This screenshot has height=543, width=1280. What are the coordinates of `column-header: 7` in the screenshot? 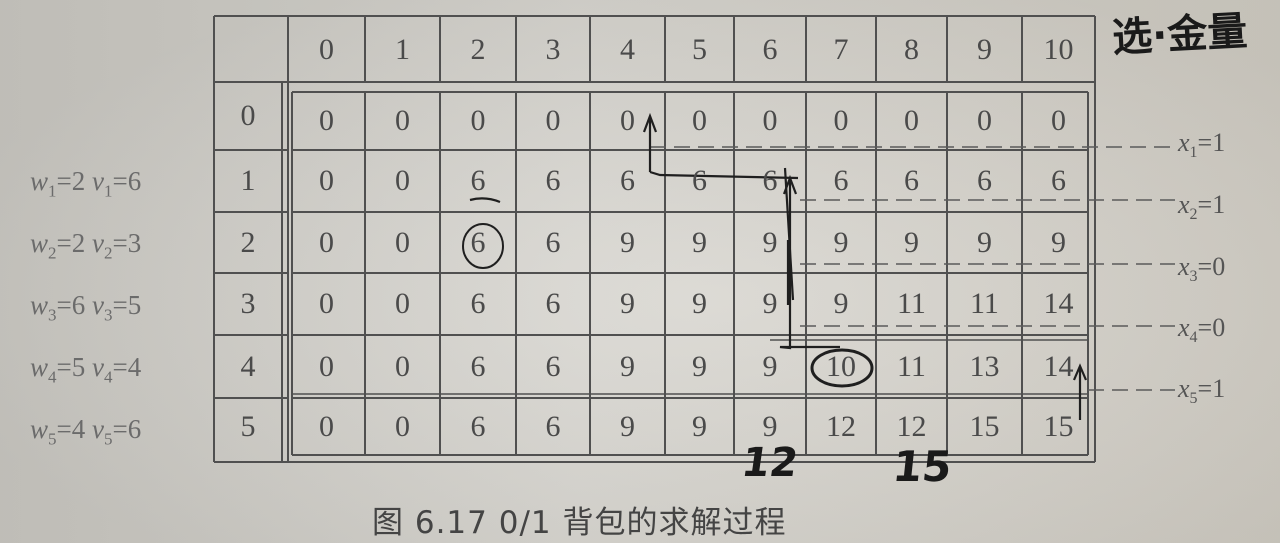 It's located at (841, 49).